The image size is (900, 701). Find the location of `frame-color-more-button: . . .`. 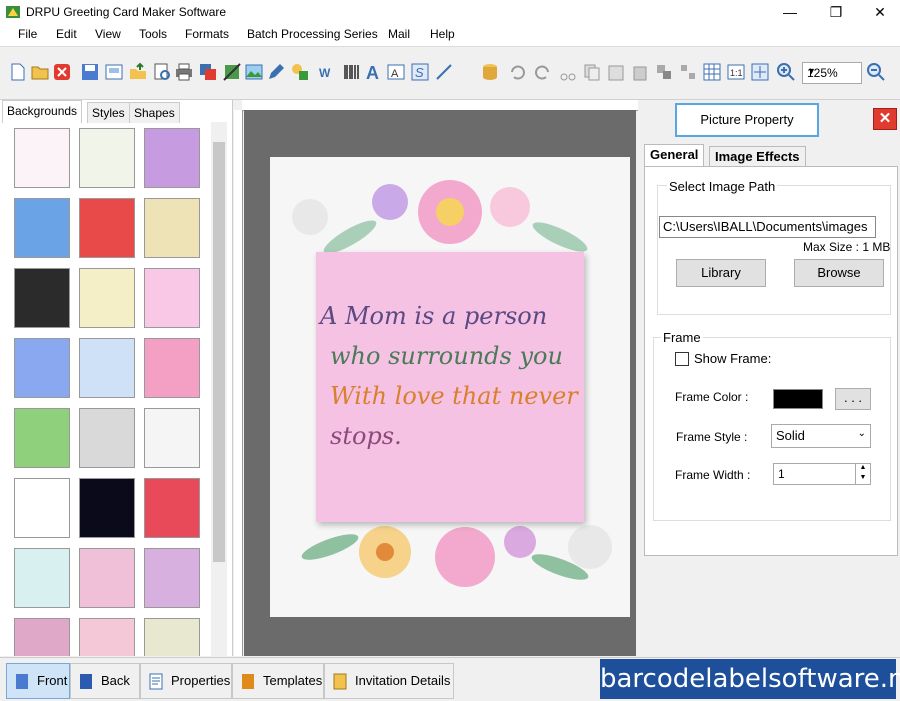

frame-color-more-button: . . . is located at coordinates (853, 399).